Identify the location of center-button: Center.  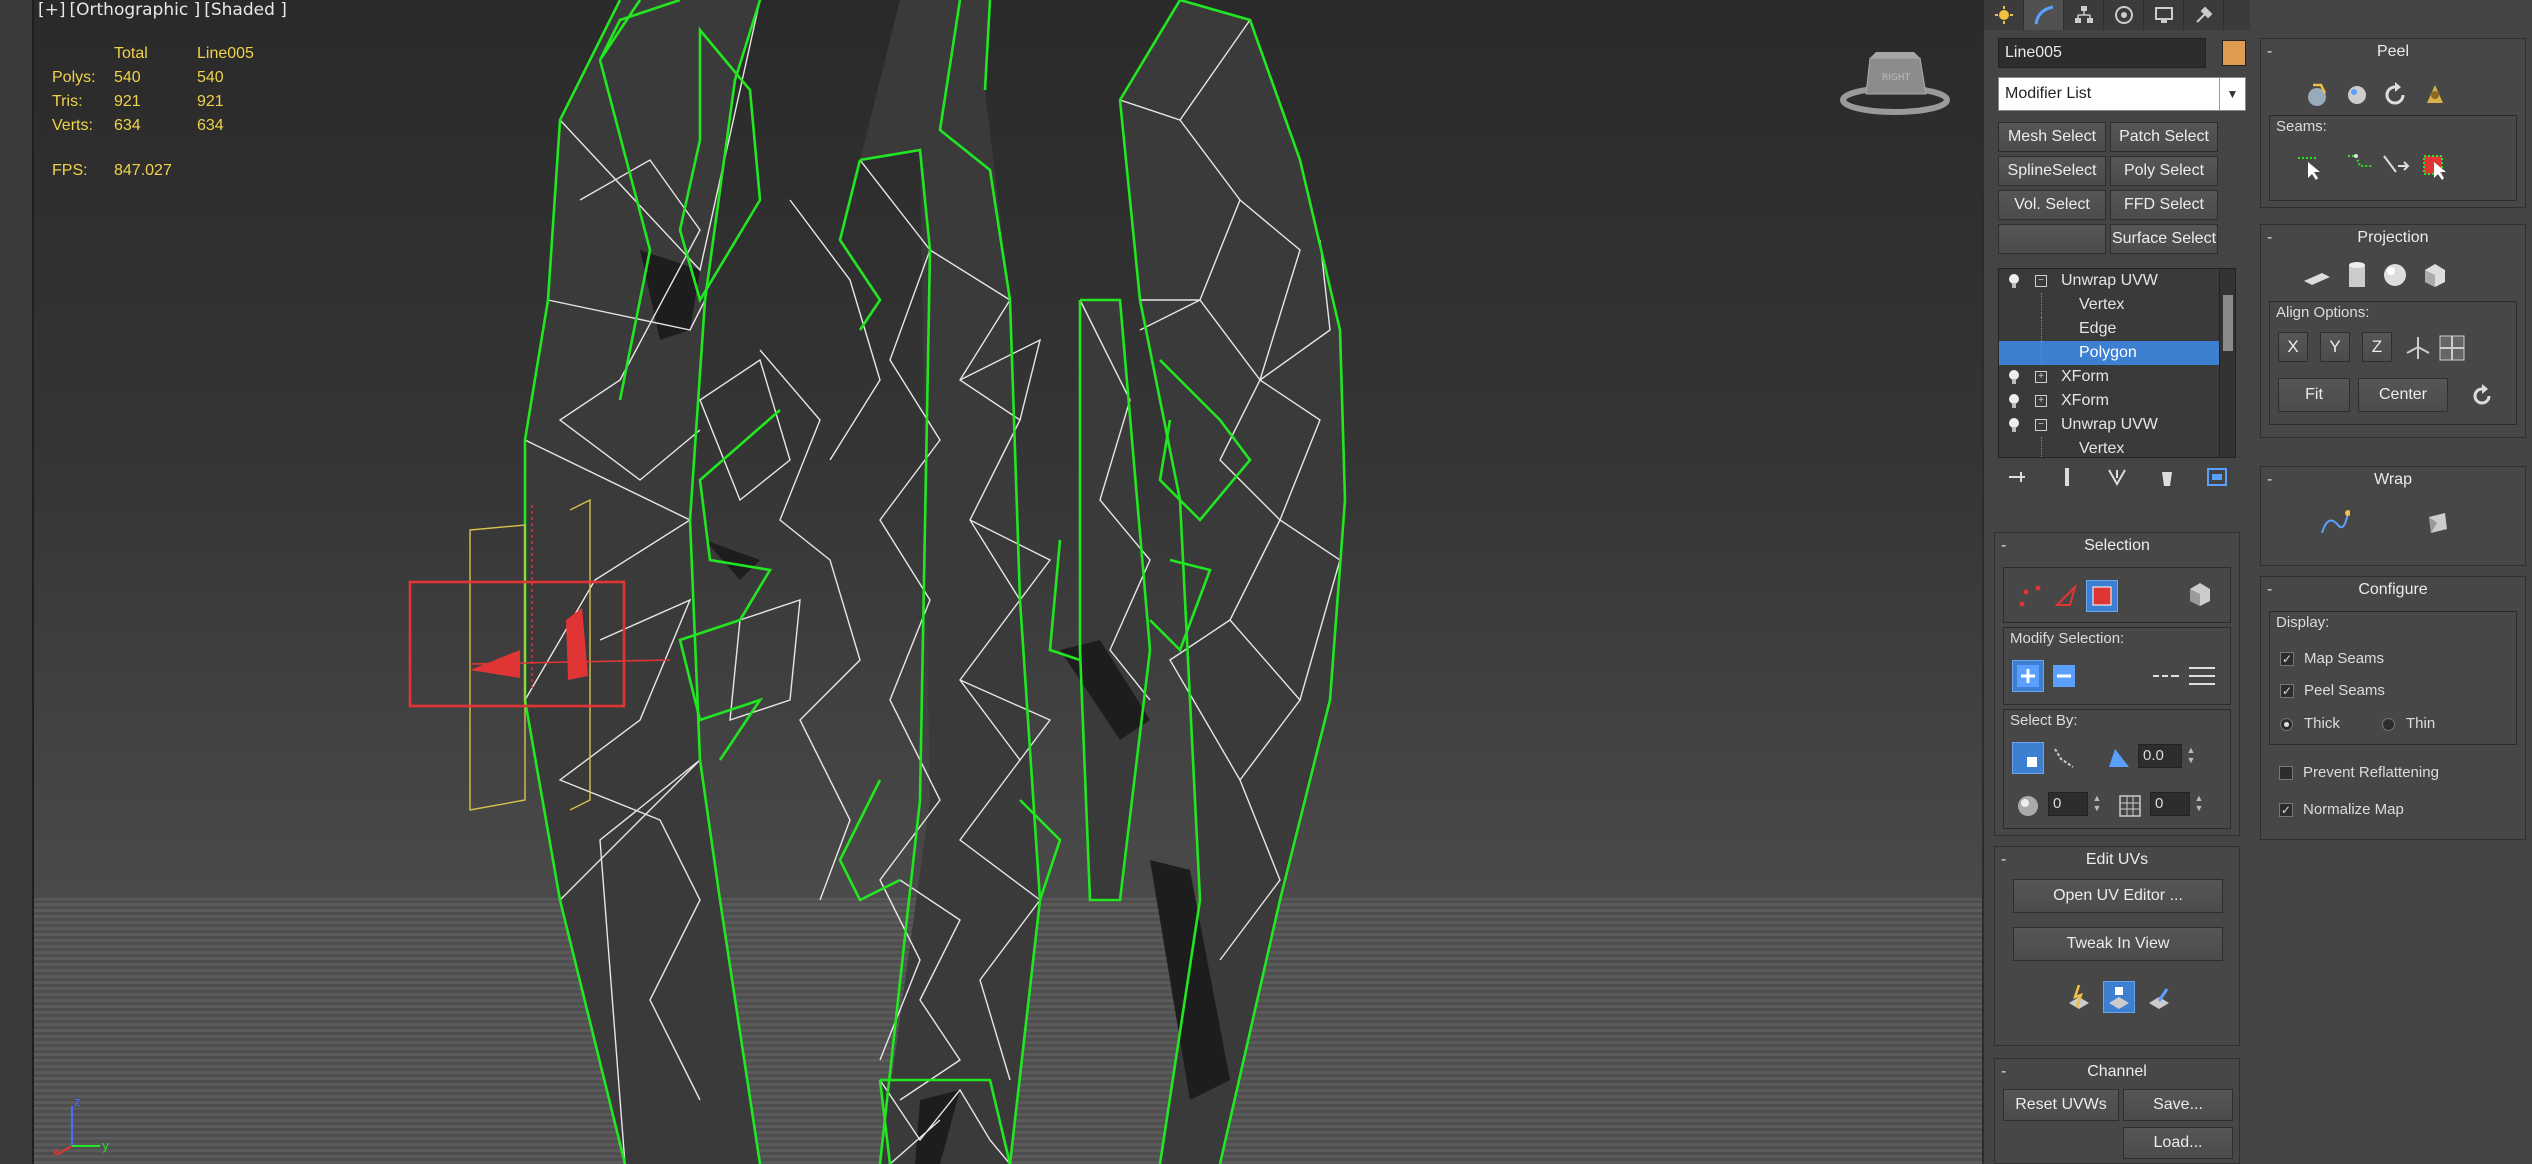
(2403, 395).